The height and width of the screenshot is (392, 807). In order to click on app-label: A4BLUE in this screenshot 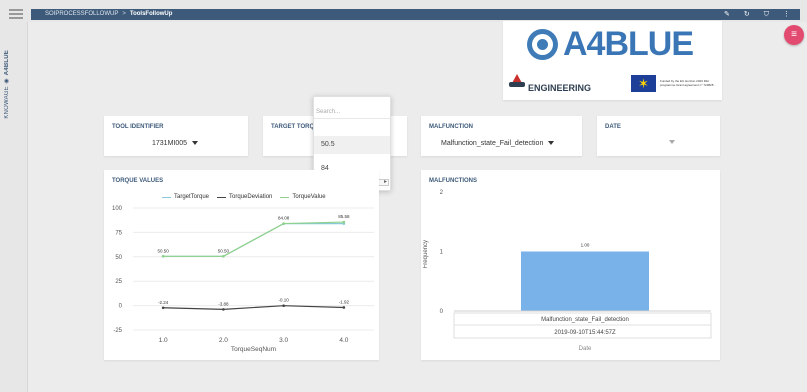, I will do `click(7, 63)`.